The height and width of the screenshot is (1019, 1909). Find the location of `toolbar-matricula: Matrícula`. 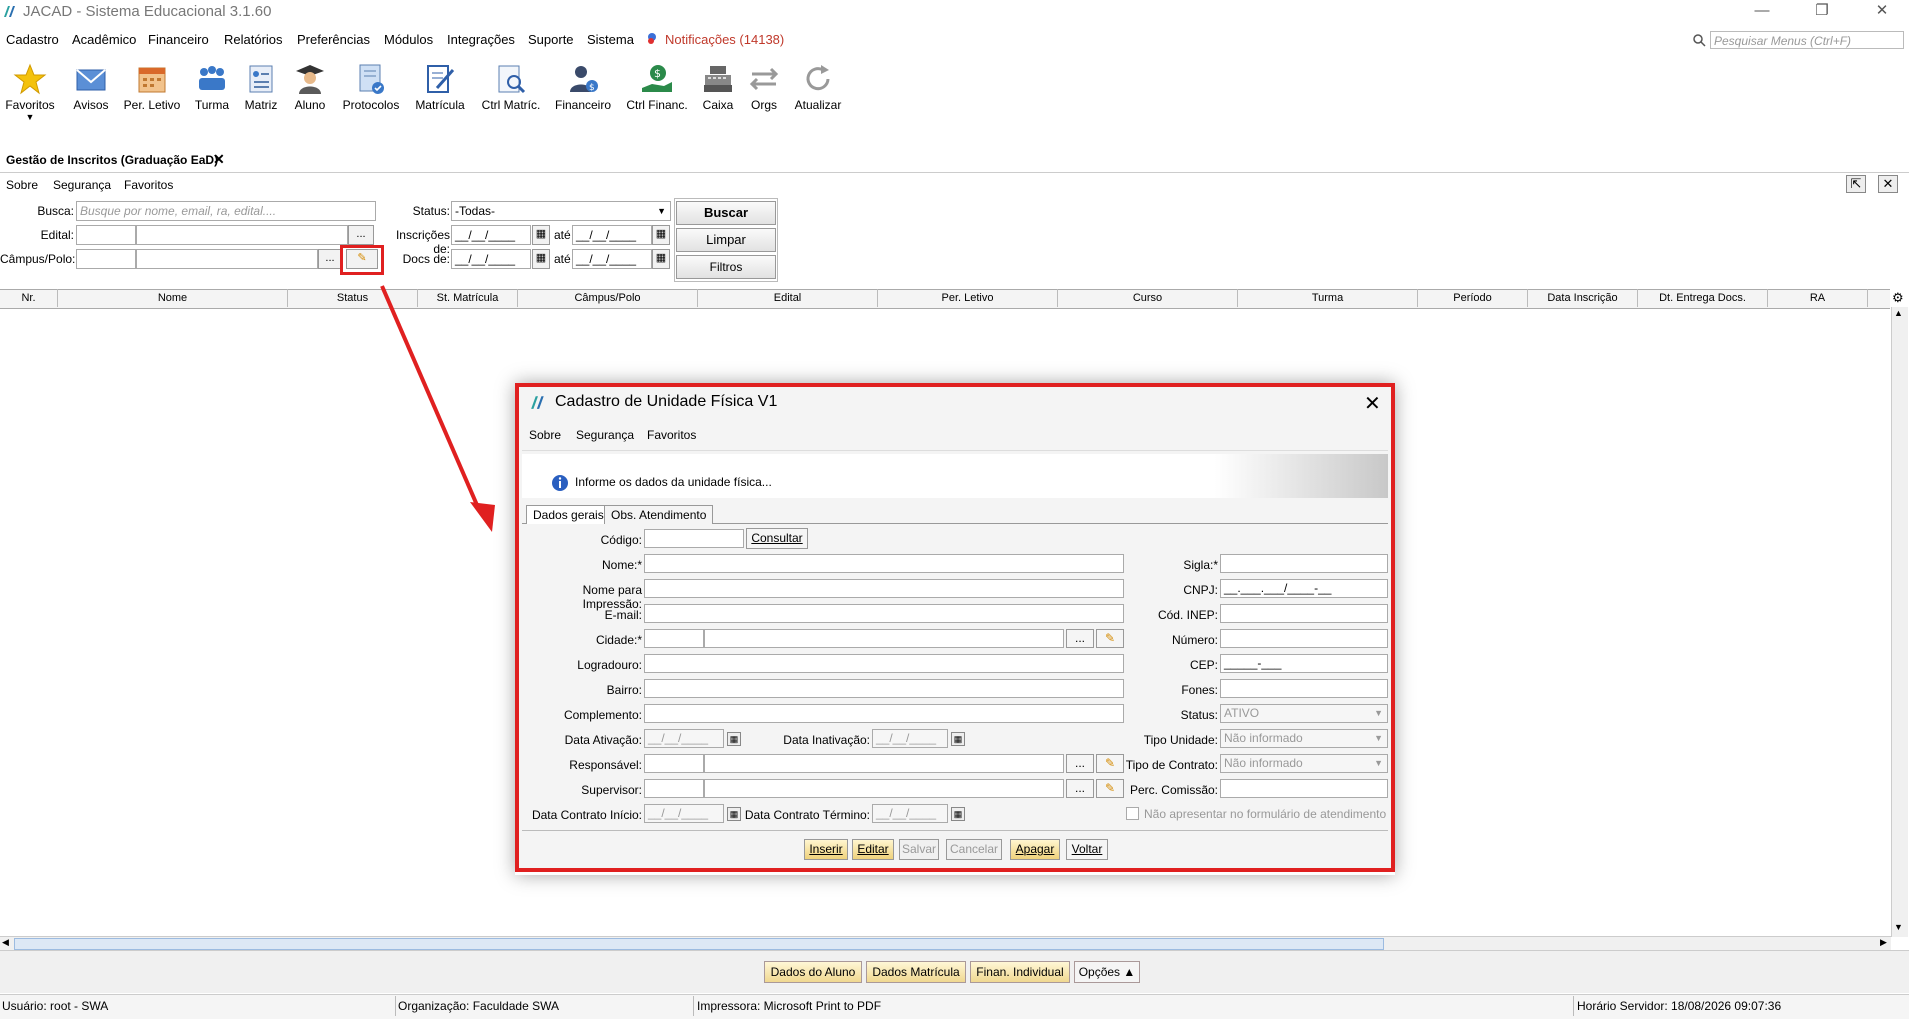

toolbar-matricula: Matrícula is located at coordinates (440, 87).